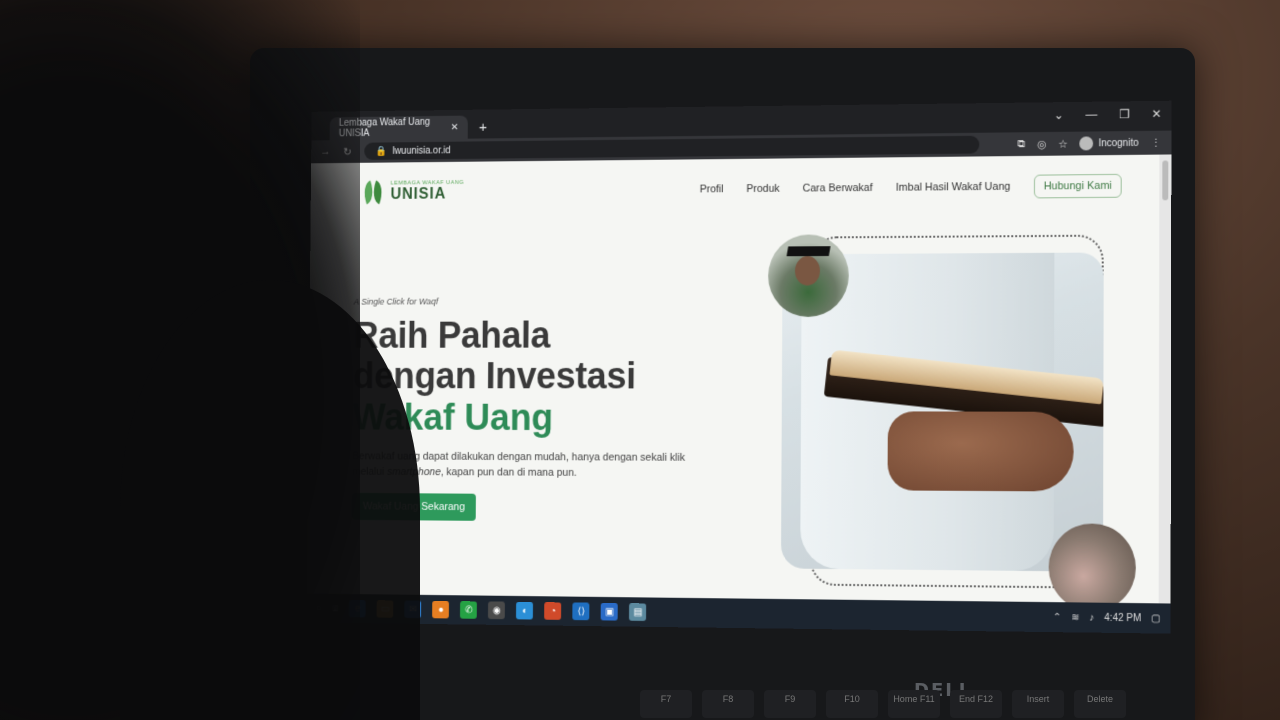 This screenshot has width=1280, height=720. What do you see at coordinates (1100, 704) in the screenshot?
I see `key: Delete` at bounding box center [1100, 704].